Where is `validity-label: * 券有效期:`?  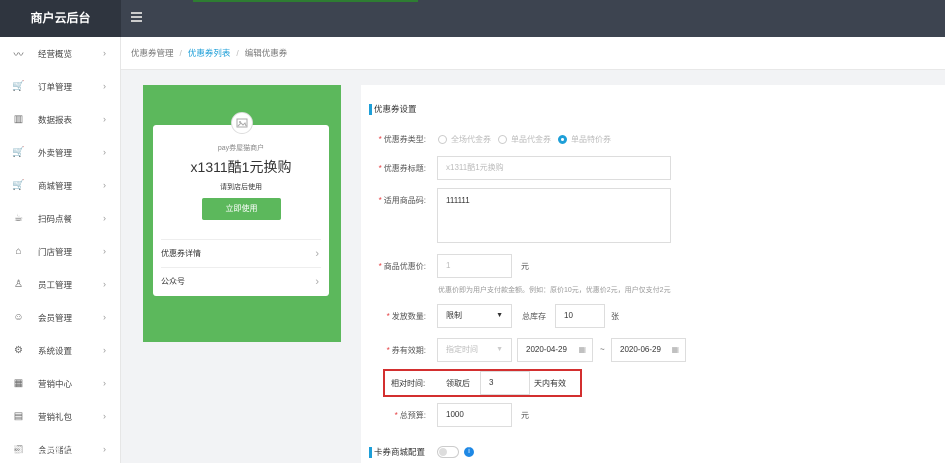 validity-label: * 券有效期: is located at coordinates (406, 350).